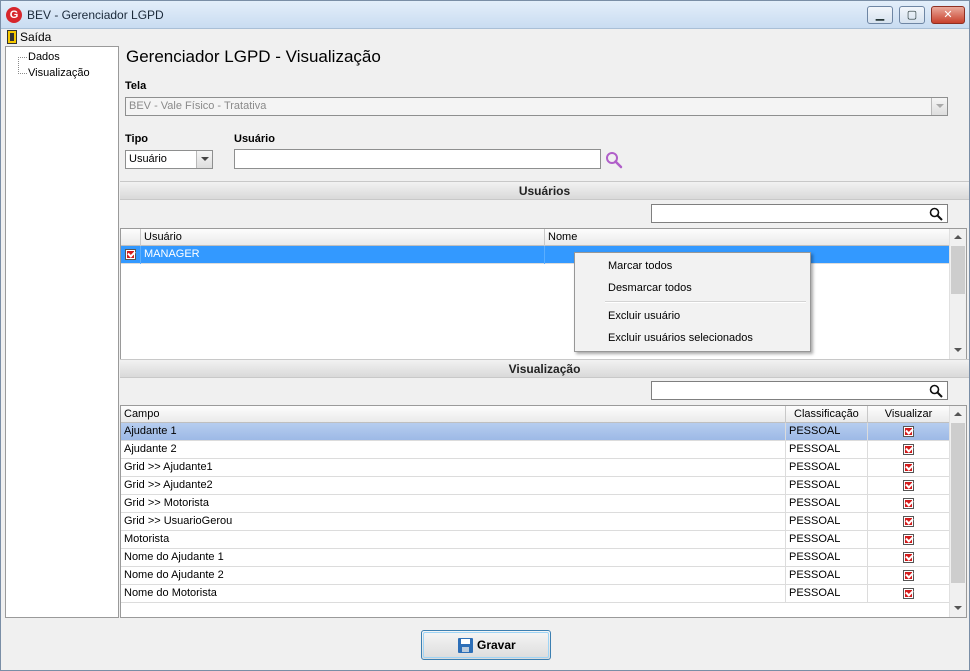  What do you see at coordinates (36, 37) in the screenshot?
I see `menu-exit-label: Saída` at bounding box center [36, 37].